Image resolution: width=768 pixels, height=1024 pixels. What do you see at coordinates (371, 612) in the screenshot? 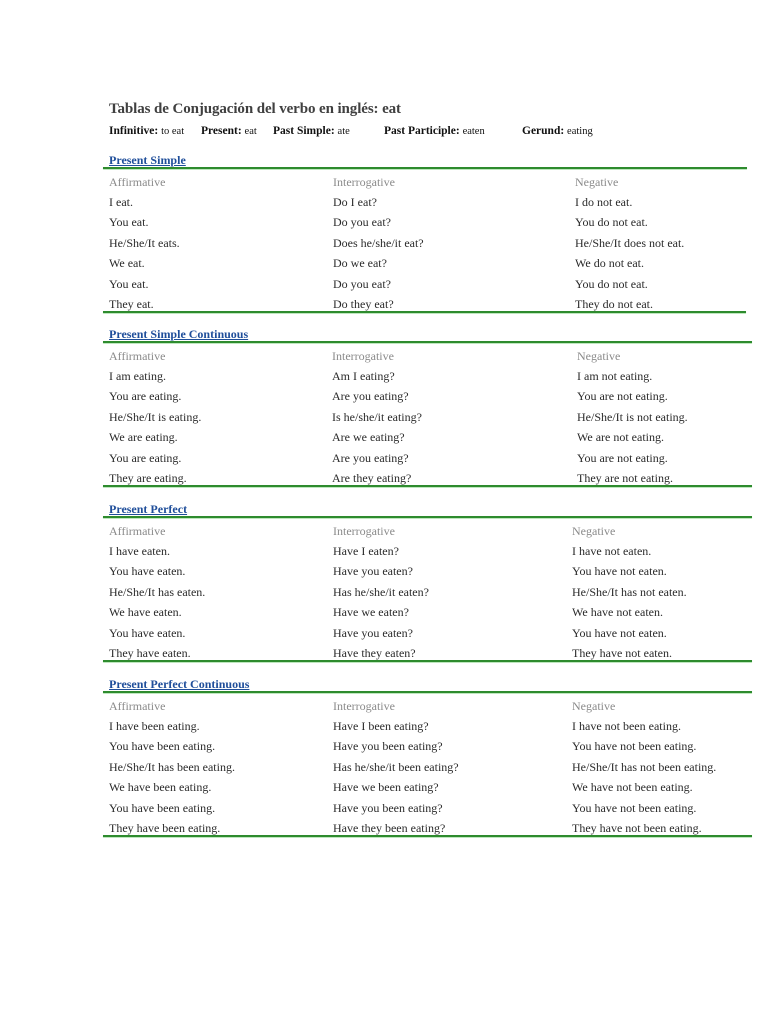
I see `table-cell-interrogative: Have we eaten?` at bounding box center [371, 612].